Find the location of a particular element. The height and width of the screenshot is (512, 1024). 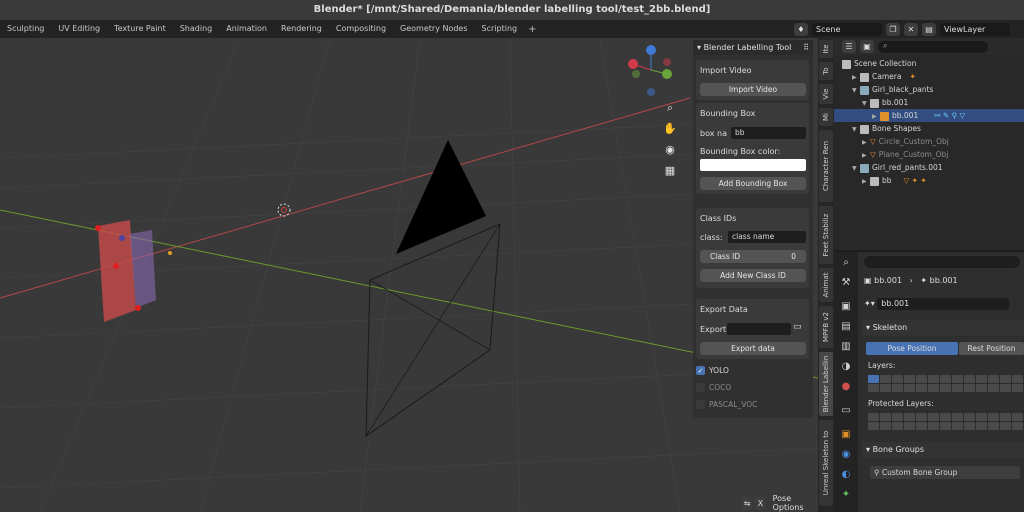

tab-feet-stabiliz: Feet Stabiliz is located at coordinates (826, 235).